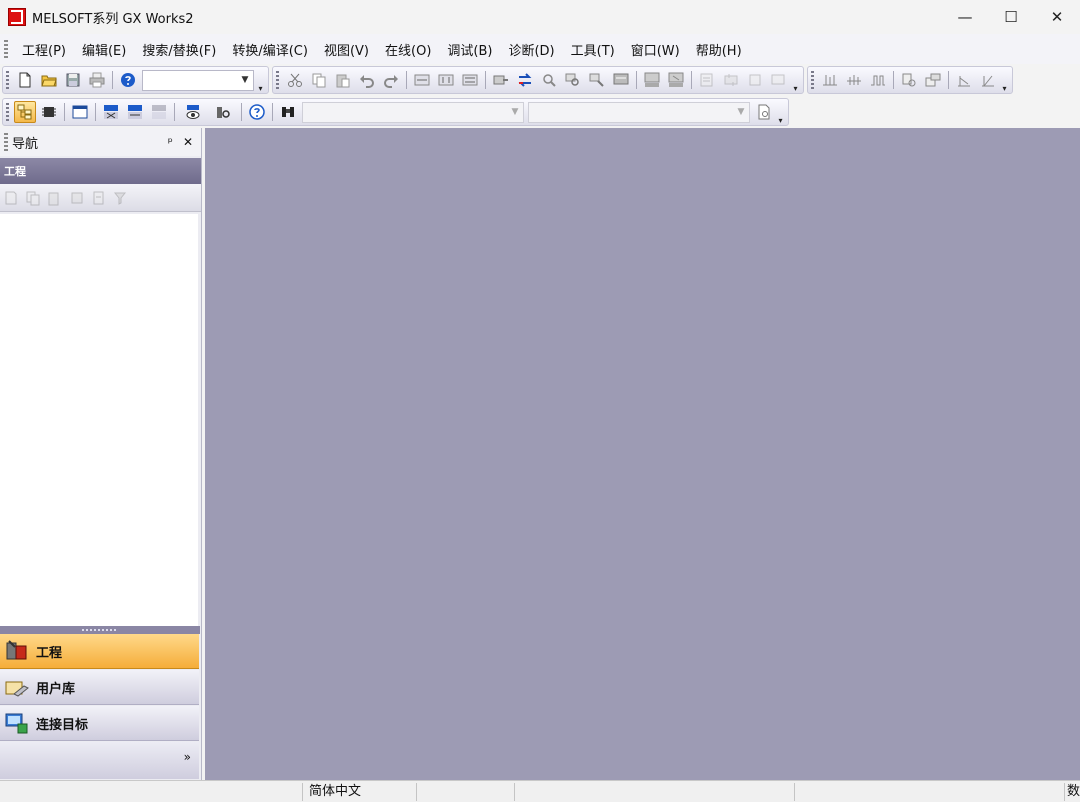 The image size is (1080, 802). Describe the element at coordinates (469, 49) in the screenshot. I see `menu-debug: 调试(B)` at that location.